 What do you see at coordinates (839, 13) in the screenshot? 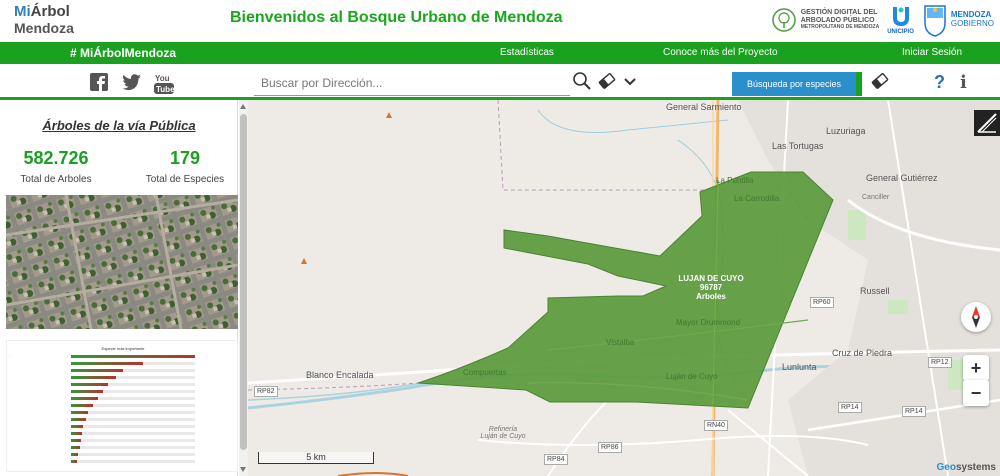
I see `gestion-line1: GESTIÓN DIGITAL DEL` at bounding box center [839, 13].